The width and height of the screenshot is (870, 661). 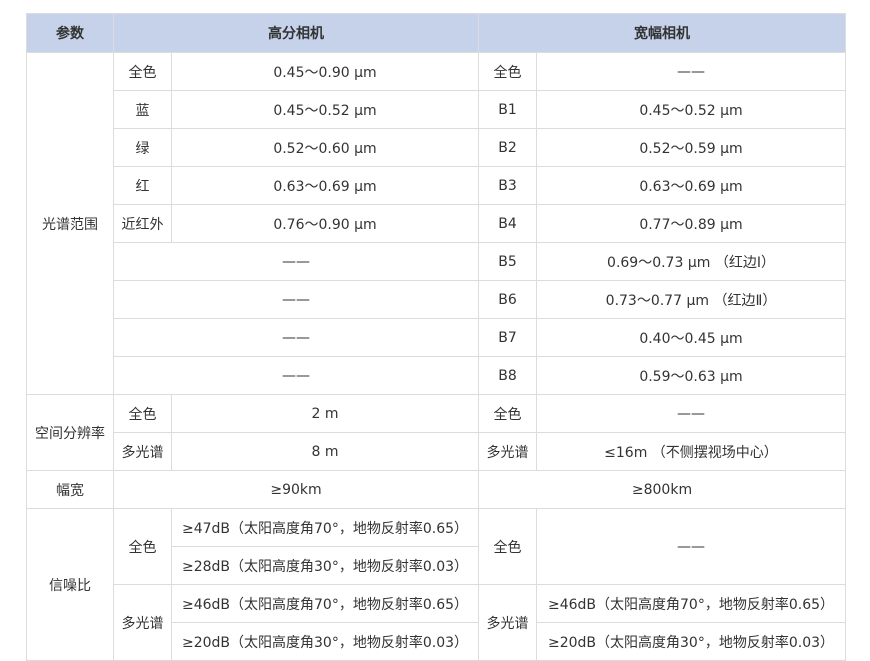 What do you see at coordinates (691, 337) in the screenshot?
I see `wf-value: 0.40～0.45 μm` at bounding box center [691, 337].